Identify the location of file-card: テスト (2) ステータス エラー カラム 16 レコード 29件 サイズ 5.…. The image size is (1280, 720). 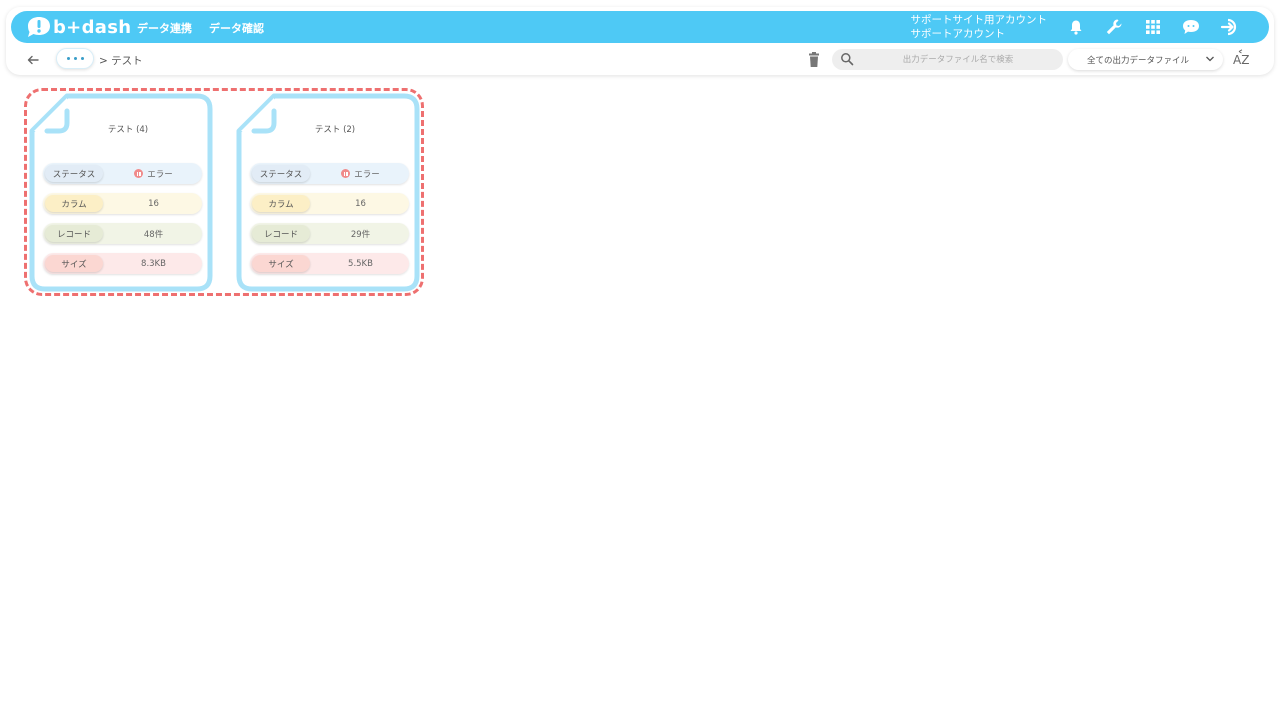
(328, 192).